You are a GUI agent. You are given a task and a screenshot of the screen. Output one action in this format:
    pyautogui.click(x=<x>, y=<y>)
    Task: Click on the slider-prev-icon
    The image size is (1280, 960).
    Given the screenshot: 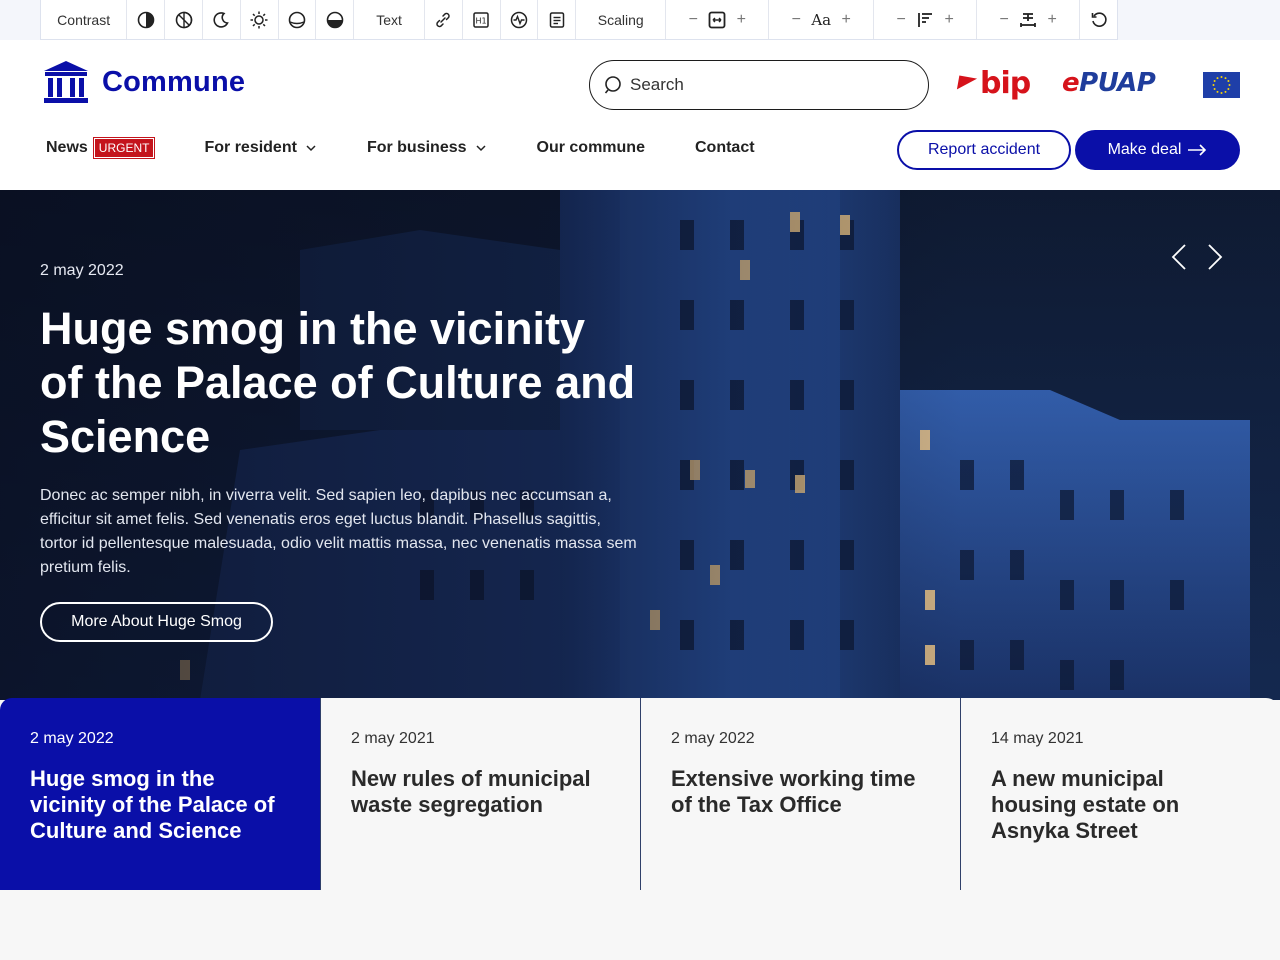 What is the action you would take?
    pyautogui.click(x=1179, y=257)
    